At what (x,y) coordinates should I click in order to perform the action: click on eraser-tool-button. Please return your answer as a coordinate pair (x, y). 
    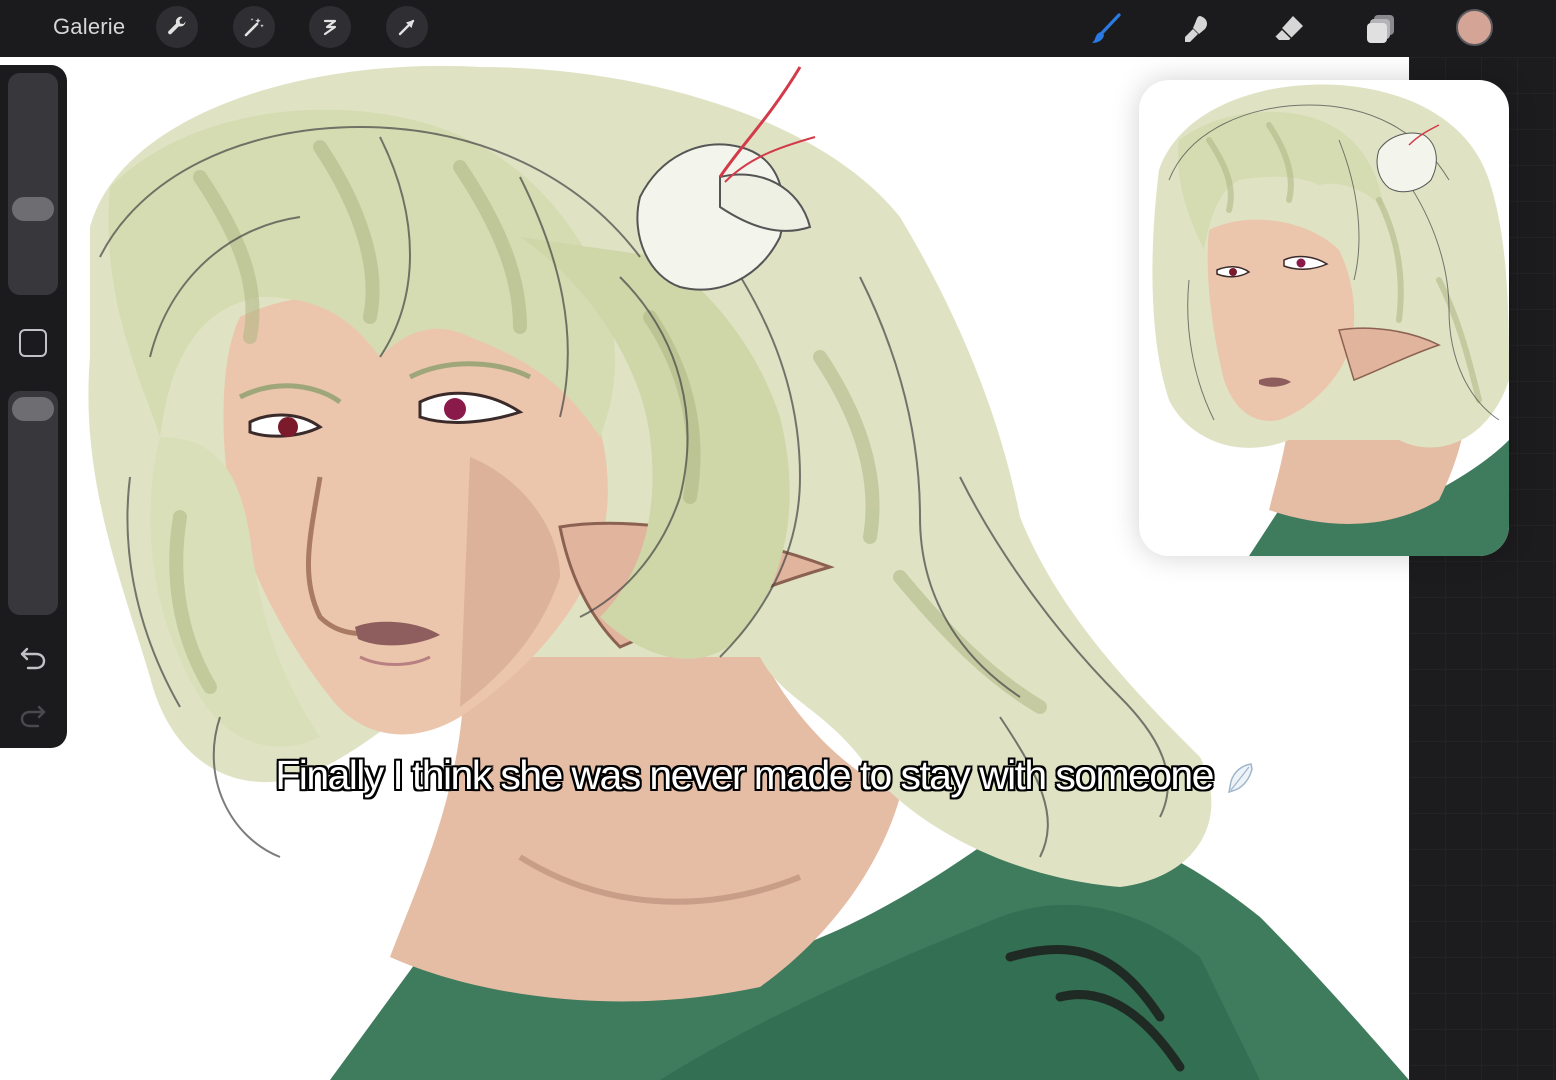
    Looking at the image, I should click on (1289, 29).